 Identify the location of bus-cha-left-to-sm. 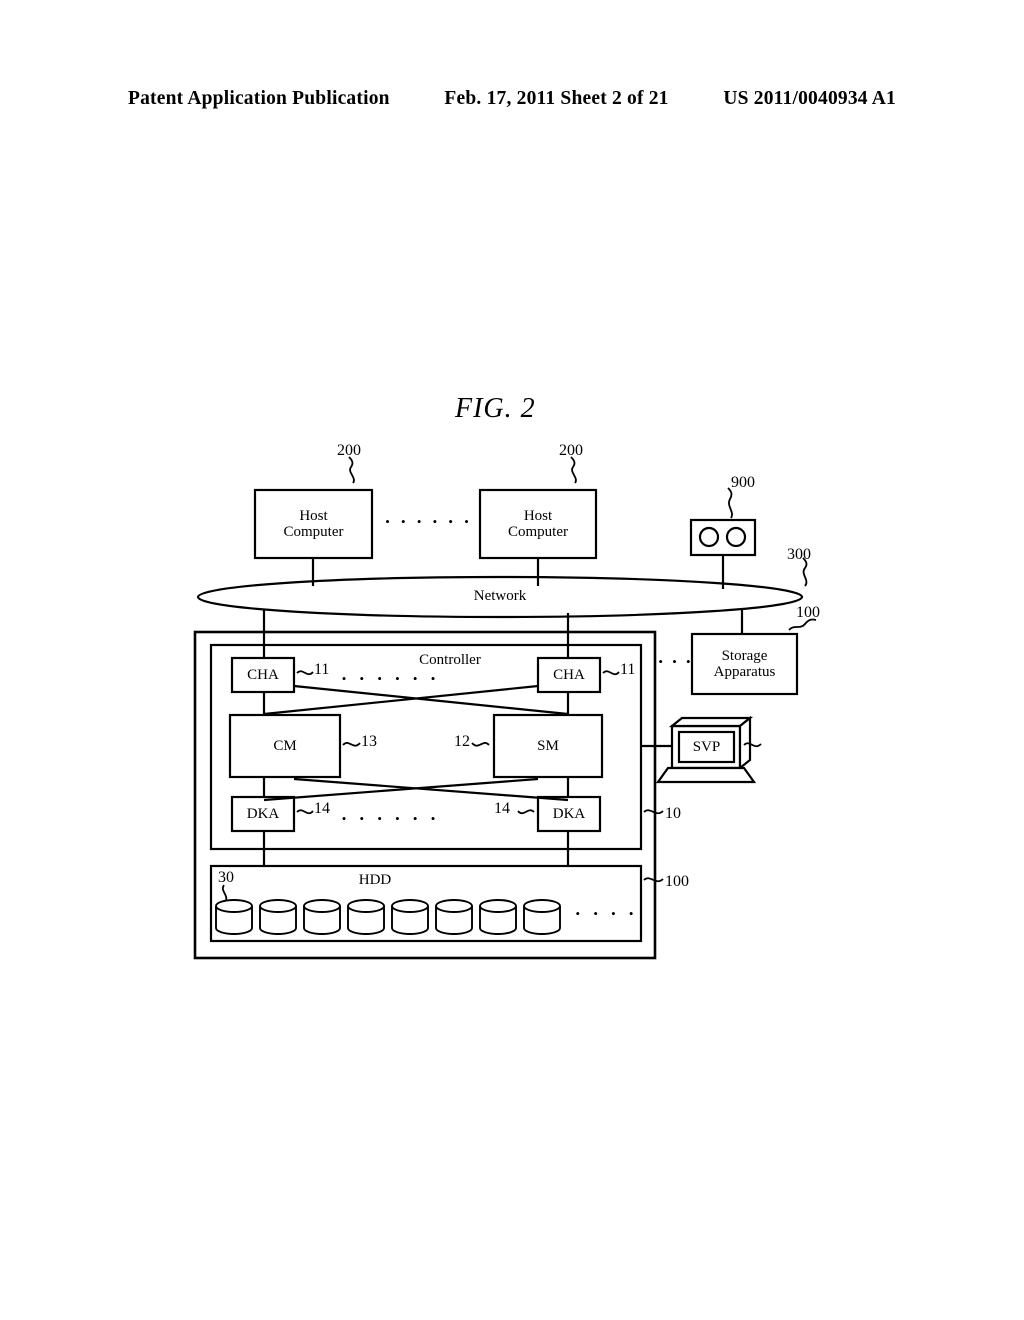
(431, 700).